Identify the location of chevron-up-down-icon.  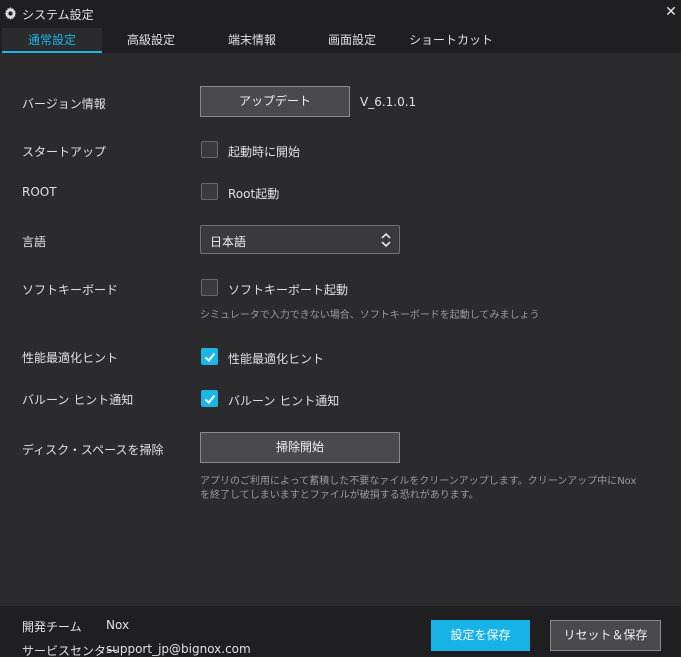
(386, 240).